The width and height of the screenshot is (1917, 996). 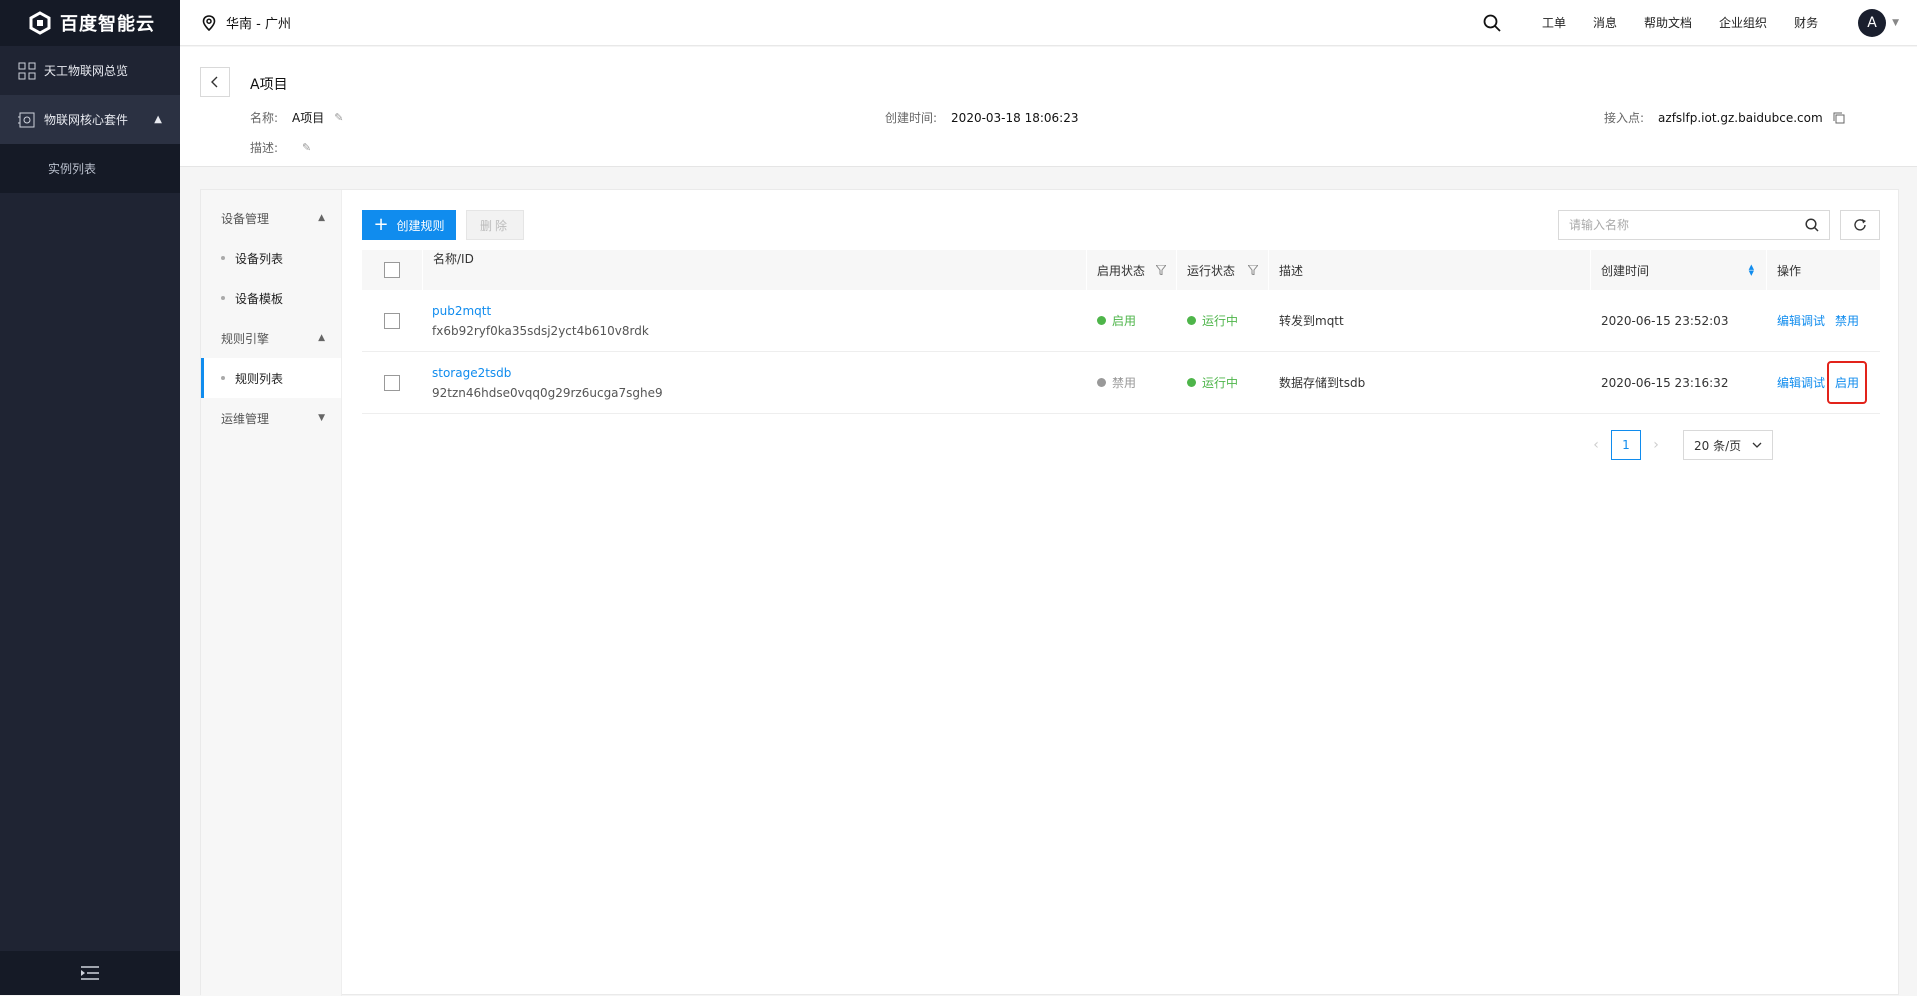 I want to click on desc-cell: 数据存储到tsdb, so click(x=1429, y=382).